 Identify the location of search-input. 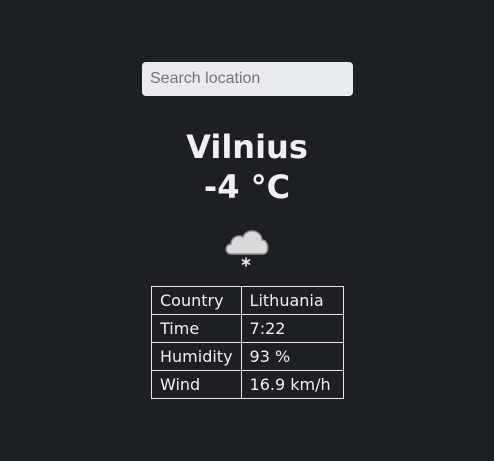
(247, 79).